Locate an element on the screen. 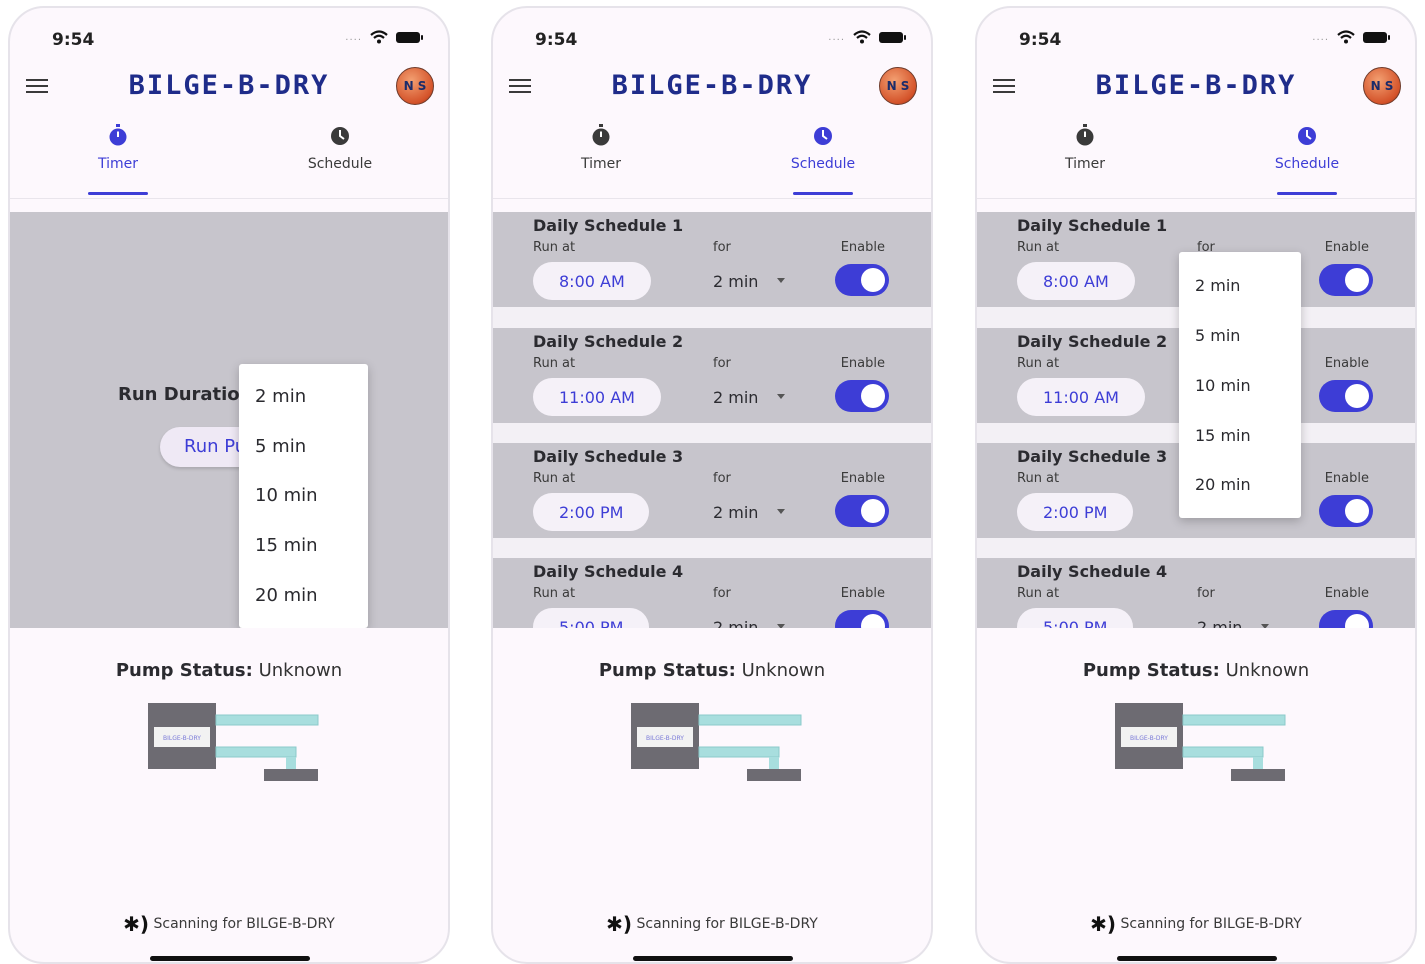 Image resolution: width=1425 pixels, height=964 pixels. pump-status-value: Unknown is located at coordinates (1267, 670).